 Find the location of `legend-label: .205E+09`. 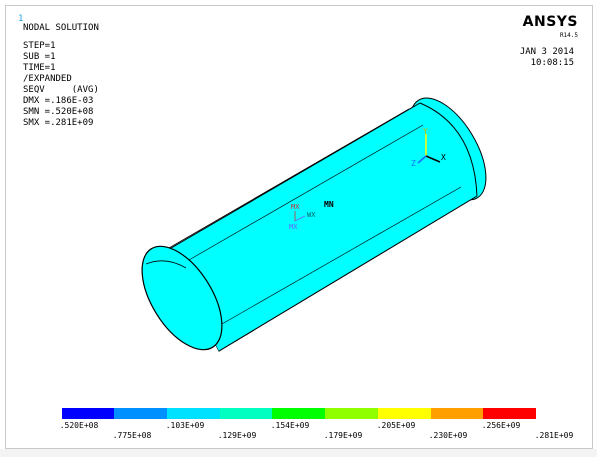

legend-label: .205E+09 is located at coordinates (396, 425).